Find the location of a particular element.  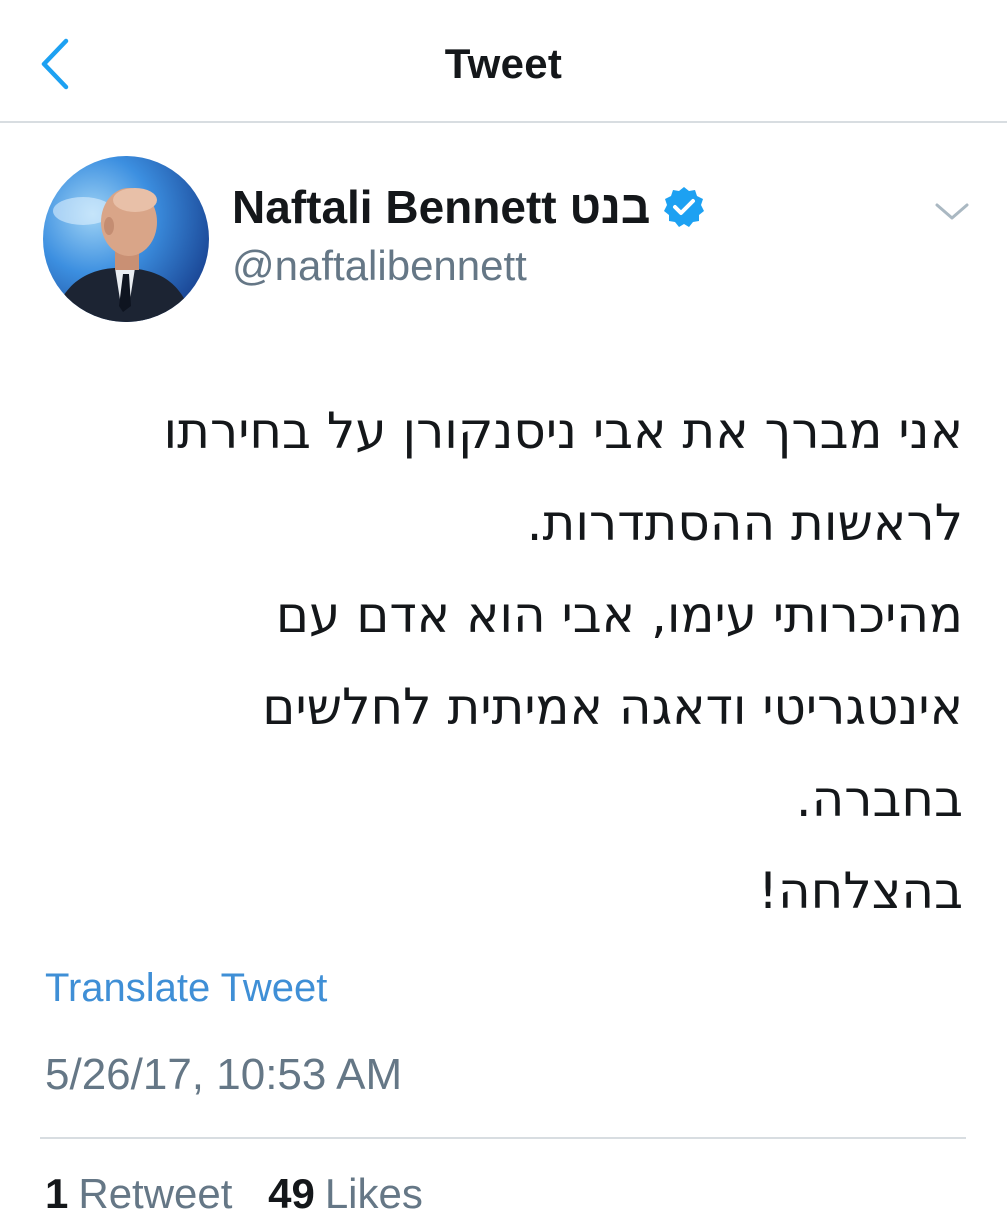

likes-count: 49 is located at coordinates (291, 1193).